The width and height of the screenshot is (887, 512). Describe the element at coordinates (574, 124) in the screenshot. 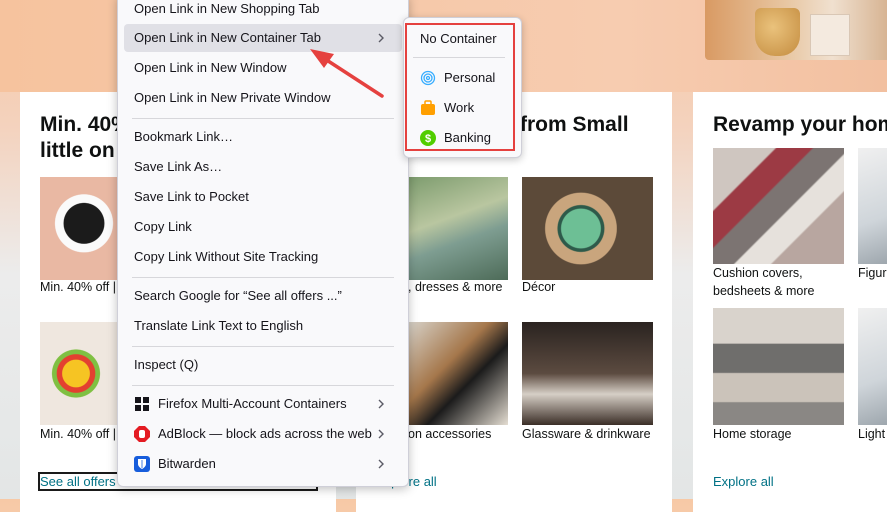

I see `card-title: from Small` at that location.